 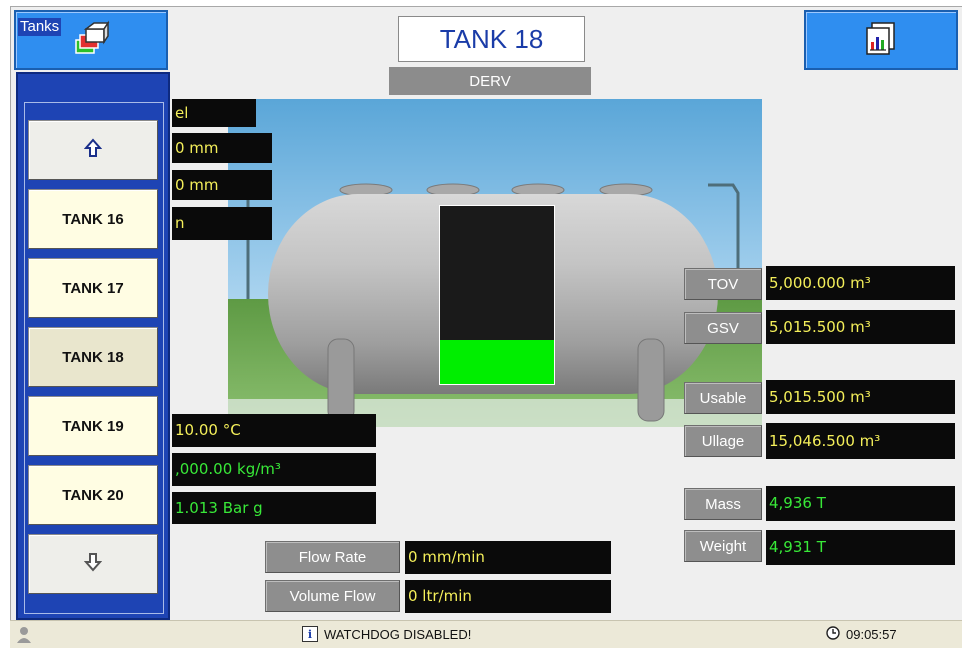 I want to click on arrow-up-icon, so click(x=93, y=150).